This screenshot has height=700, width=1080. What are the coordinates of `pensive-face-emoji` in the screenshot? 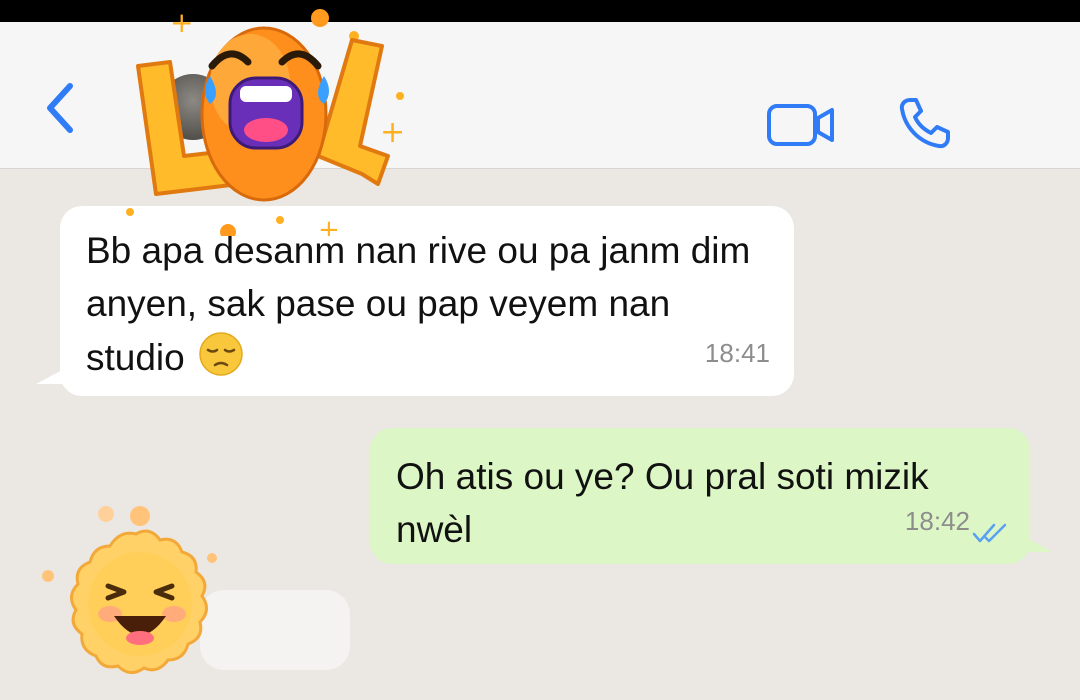 It's located at (221, 354).